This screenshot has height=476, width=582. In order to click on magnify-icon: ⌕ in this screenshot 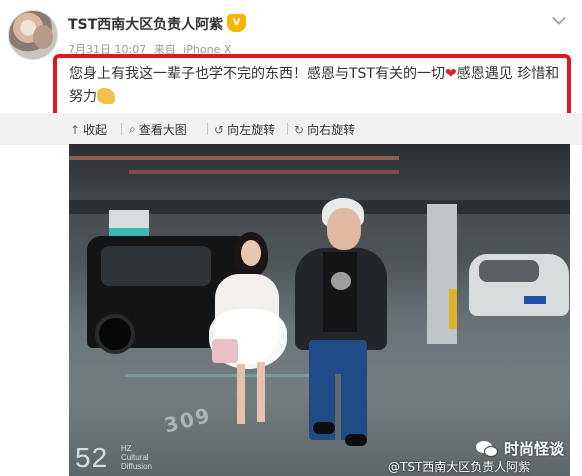, I will do `click(132, 129)`.